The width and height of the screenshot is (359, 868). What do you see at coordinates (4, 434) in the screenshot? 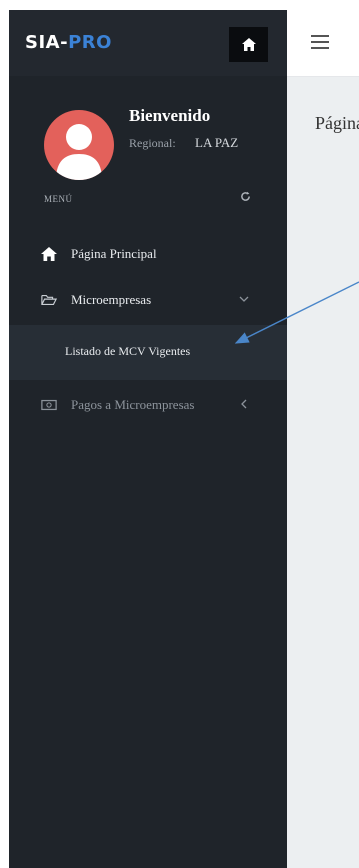
I see `left-gutter` at bounding box center [4, 434].